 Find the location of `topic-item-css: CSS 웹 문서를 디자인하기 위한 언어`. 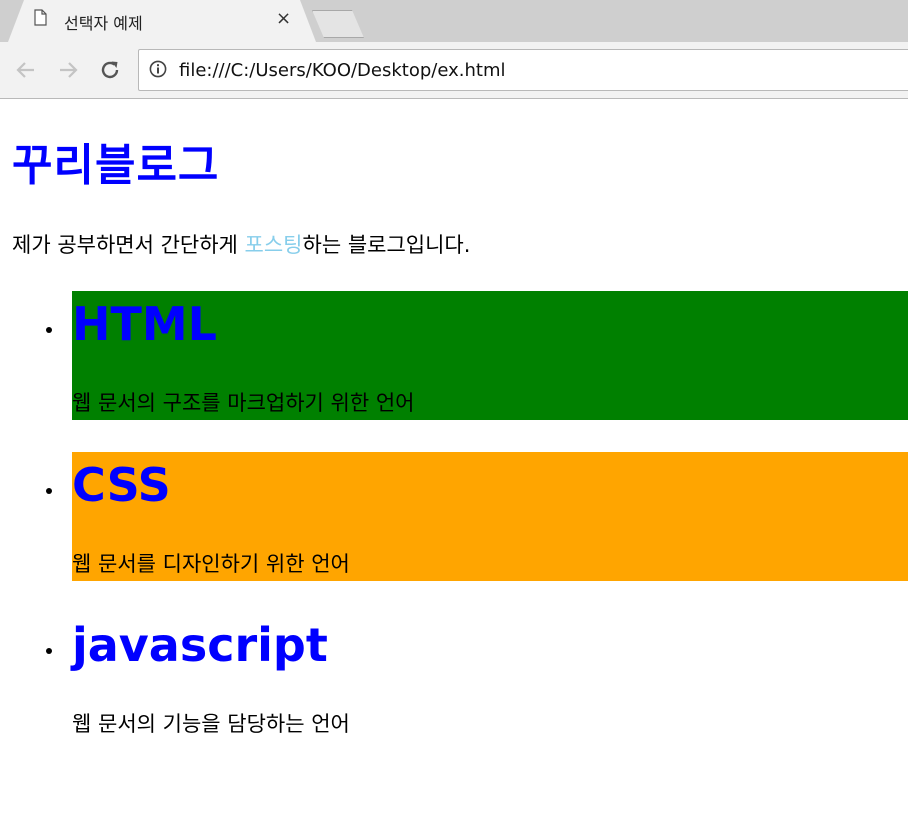

topic-item-css: CSS 웹 문서를 디자인하기 위한 언어 is located at coordinates (477, 516).